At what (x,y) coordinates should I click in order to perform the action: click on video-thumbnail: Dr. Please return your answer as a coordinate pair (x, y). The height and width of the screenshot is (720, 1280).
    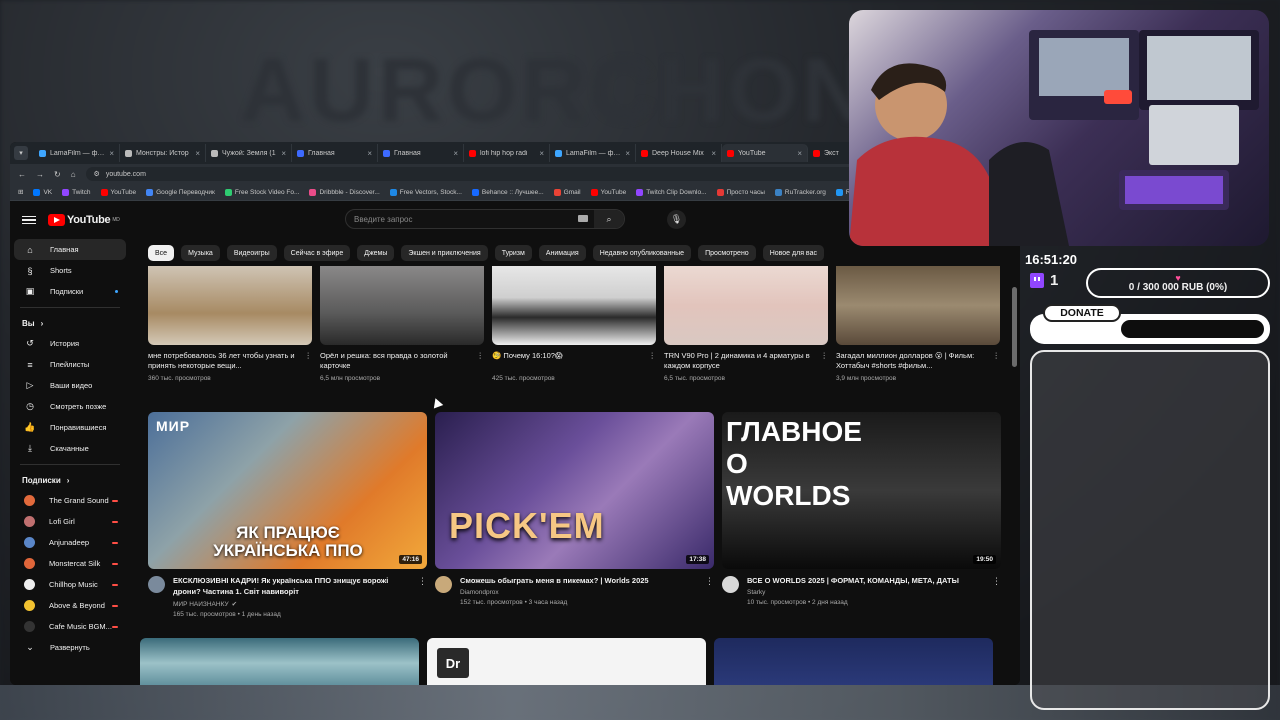
    Looking at the image, I should click on (566, 661).